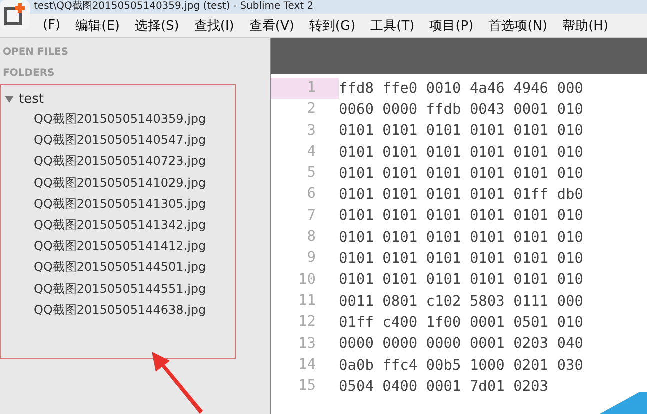  What do you see at coordinates (307, 322) in the screenshot?
I see `line-number: 12` at bounding box center [307, 322].